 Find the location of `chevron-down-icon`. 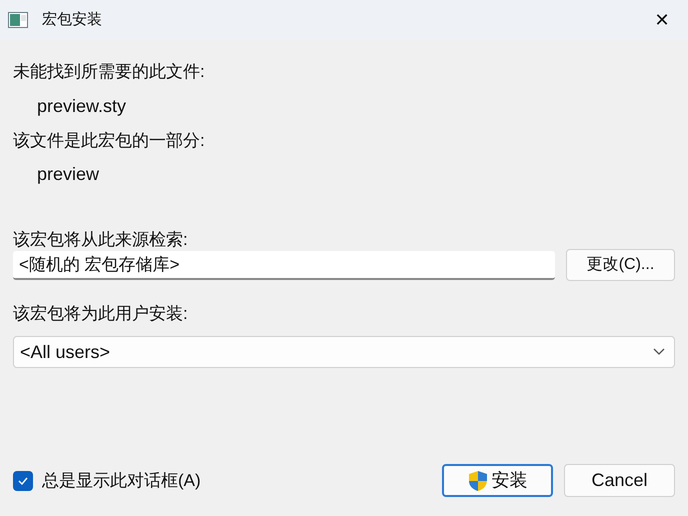

chevron-down-icon is located at coordinates (659, 352).